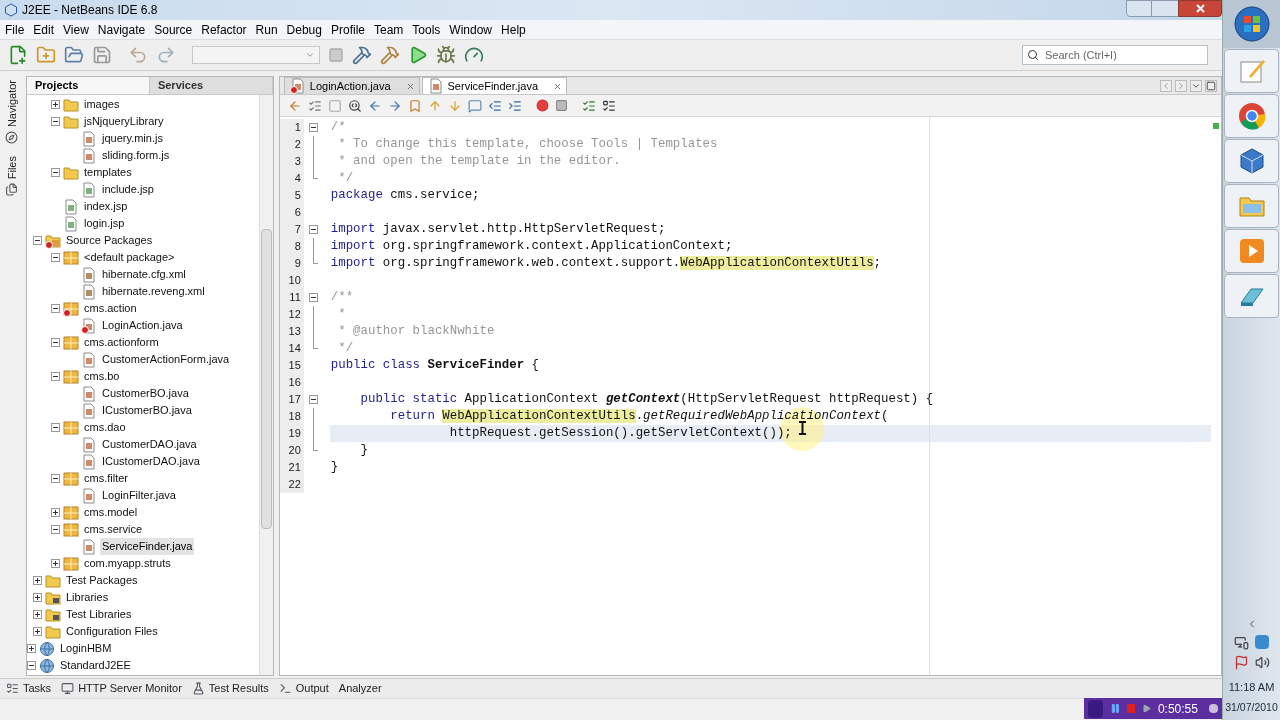 The image size is (1280, 720). Describe the element at coordinates (1115, 708) in the screenshot. I see `pause-icon` at that location.